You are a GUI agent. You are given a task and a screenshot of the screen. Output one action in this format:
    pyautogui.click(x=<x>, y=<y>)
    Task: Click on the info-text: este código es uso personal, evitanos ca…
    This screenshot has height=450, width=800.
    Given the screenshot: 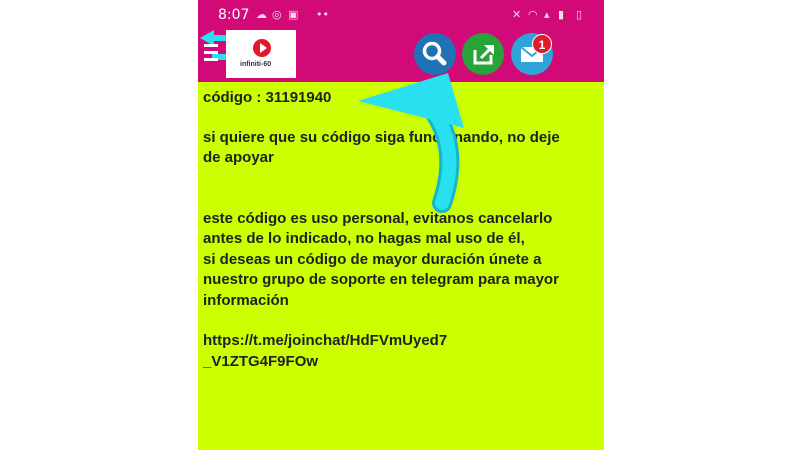 What is the action you would take?
    pyautogui.click(x=381, y=259)
    